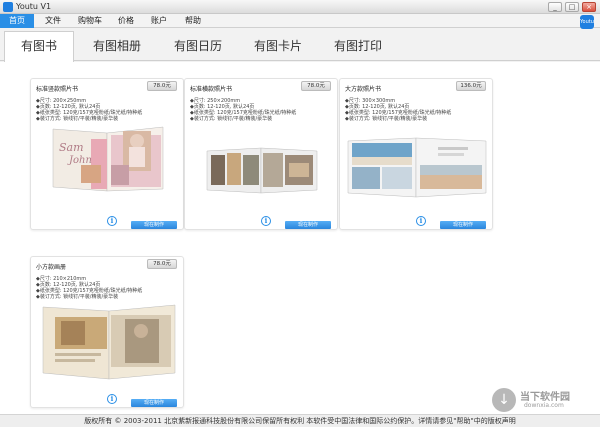 Image resolution: width=600 pixels, height=427 pixels. I want to click on product-name: 大方款照片书, so click(363, 89).